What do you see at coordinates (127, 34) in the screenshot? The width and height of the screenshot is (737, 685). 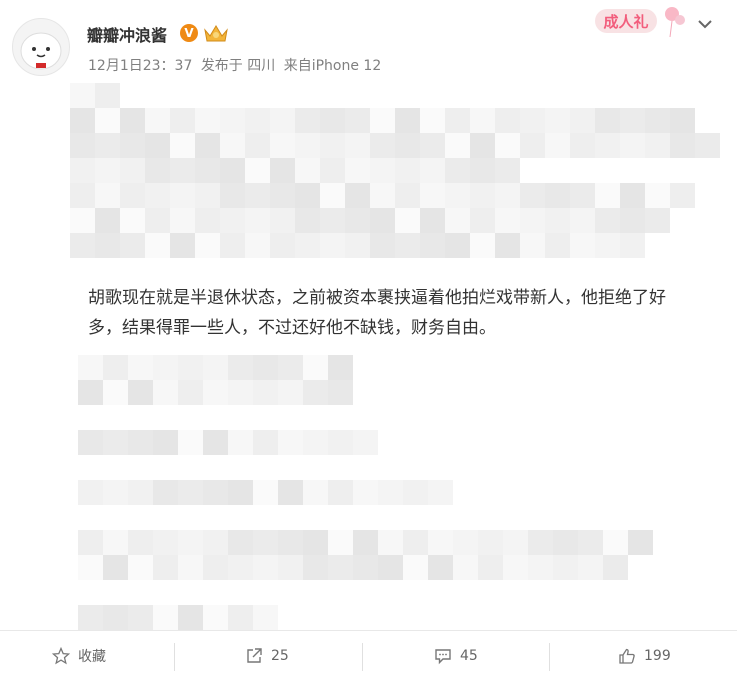 I see `username: 瓣瓣冲浪酱` at bounding box center [127, 34].